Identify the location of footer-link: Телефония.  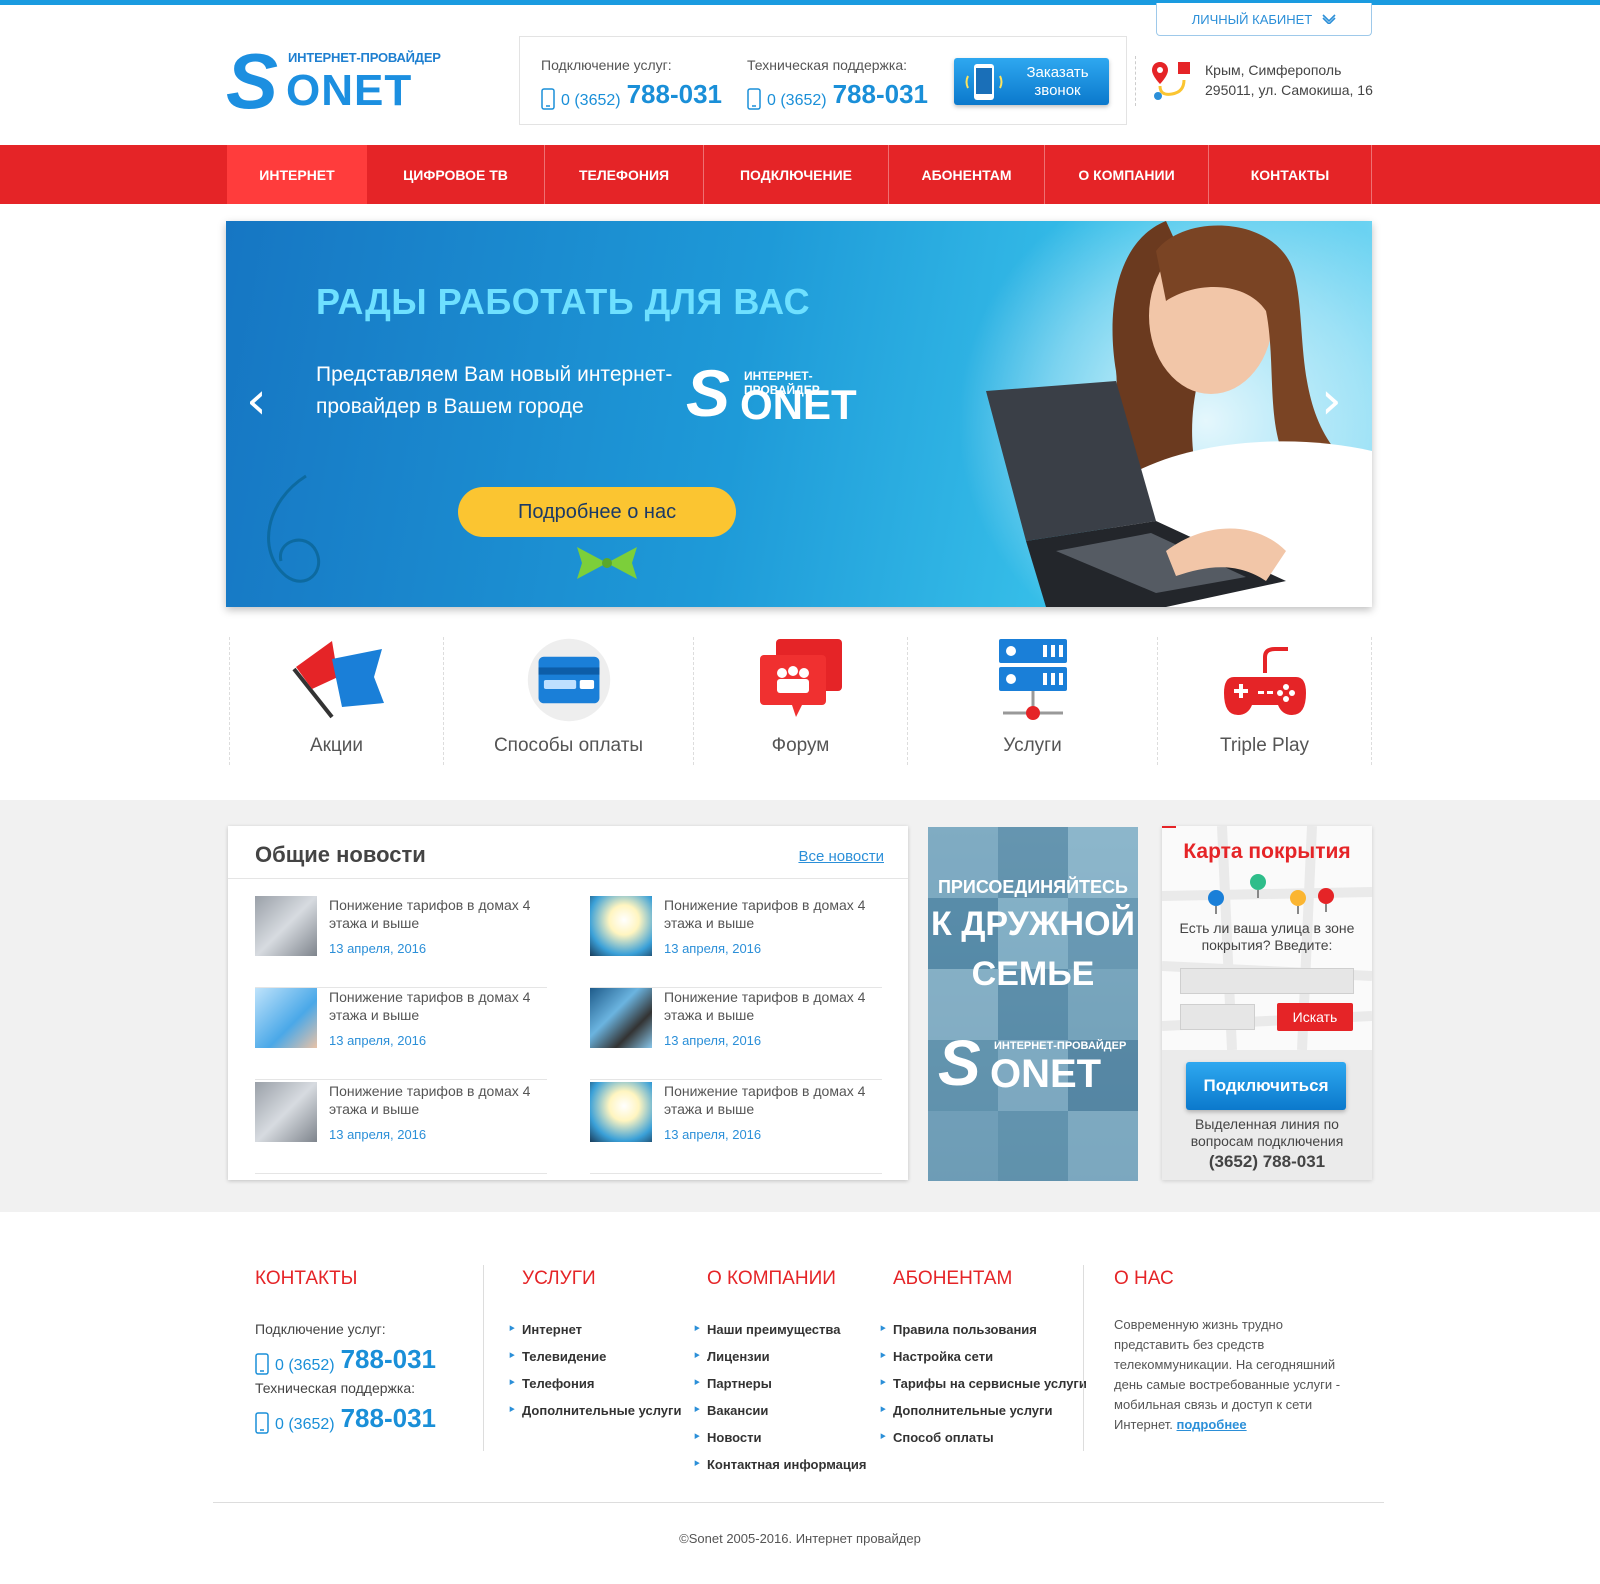
(594, 1389).